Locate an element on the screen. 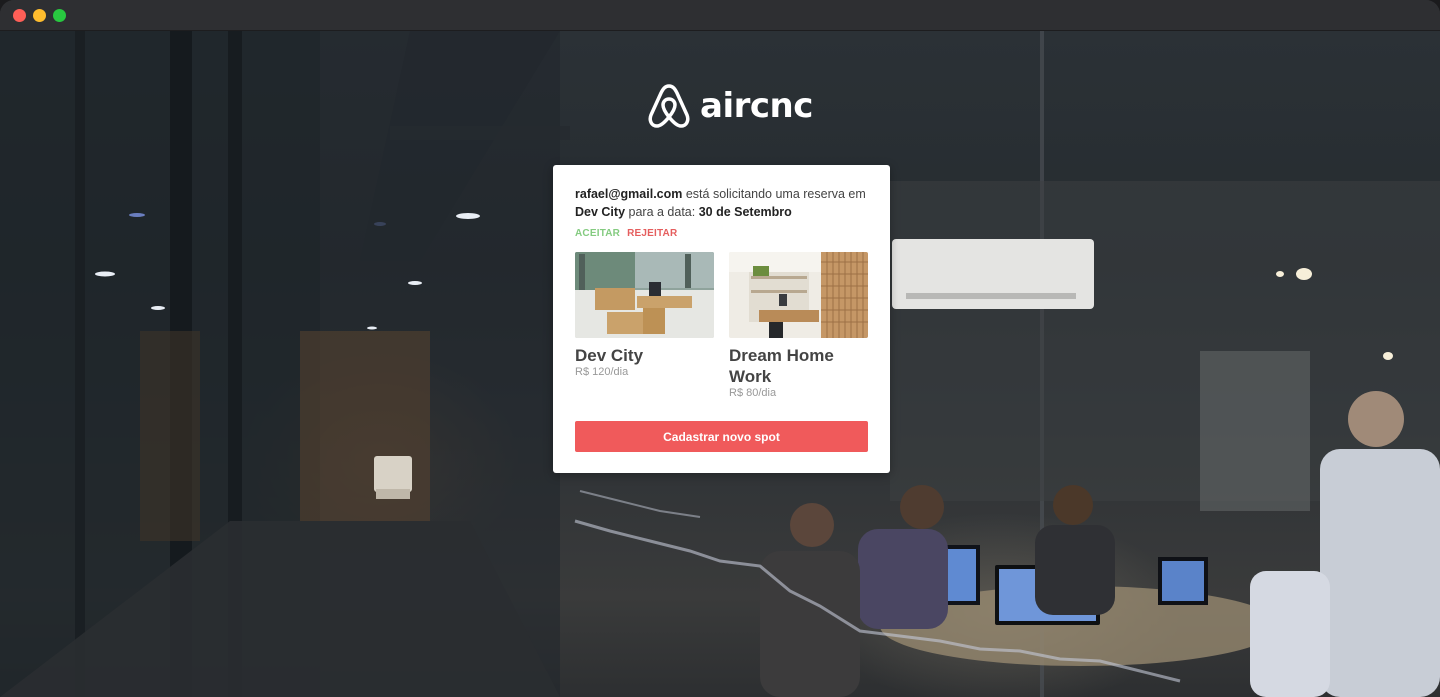 The width and height of the screenshot is (1440, 697). request-spot: Dev City is located at coordinates (600, 211).